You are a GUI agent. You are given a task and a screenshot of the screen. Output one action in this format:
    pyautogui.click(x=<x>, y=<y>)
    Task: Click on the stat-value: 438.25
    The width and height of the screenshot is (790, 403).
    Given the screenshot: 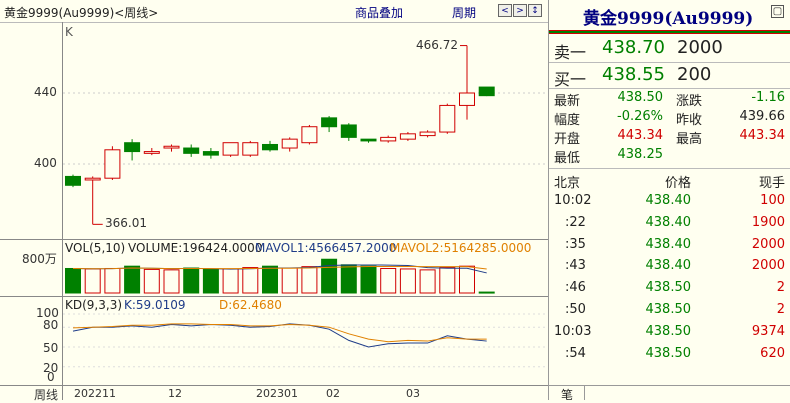 What is the action you would take?
    pyautogui.click(x=640, y=154)
    